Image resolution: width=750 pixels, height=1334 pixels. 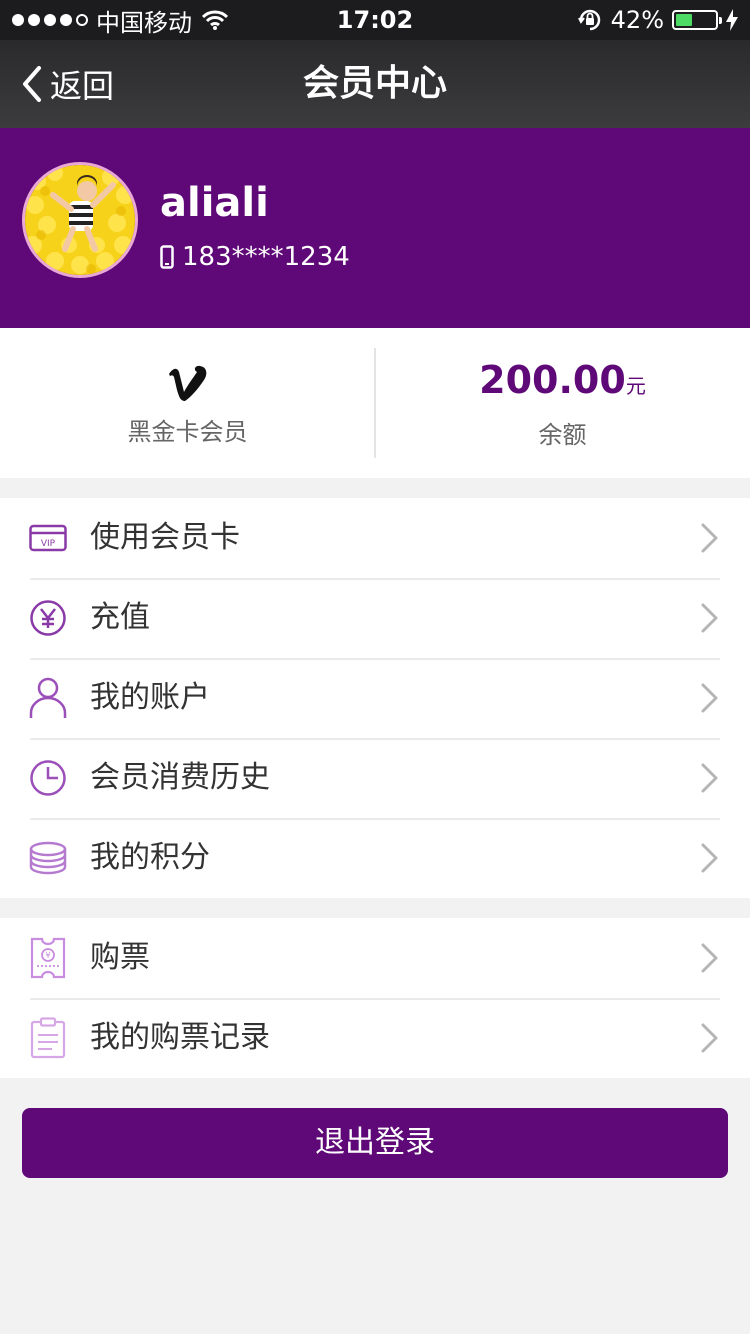 I want to click on ticket-icon: ¥, so click(x=48, y=958).